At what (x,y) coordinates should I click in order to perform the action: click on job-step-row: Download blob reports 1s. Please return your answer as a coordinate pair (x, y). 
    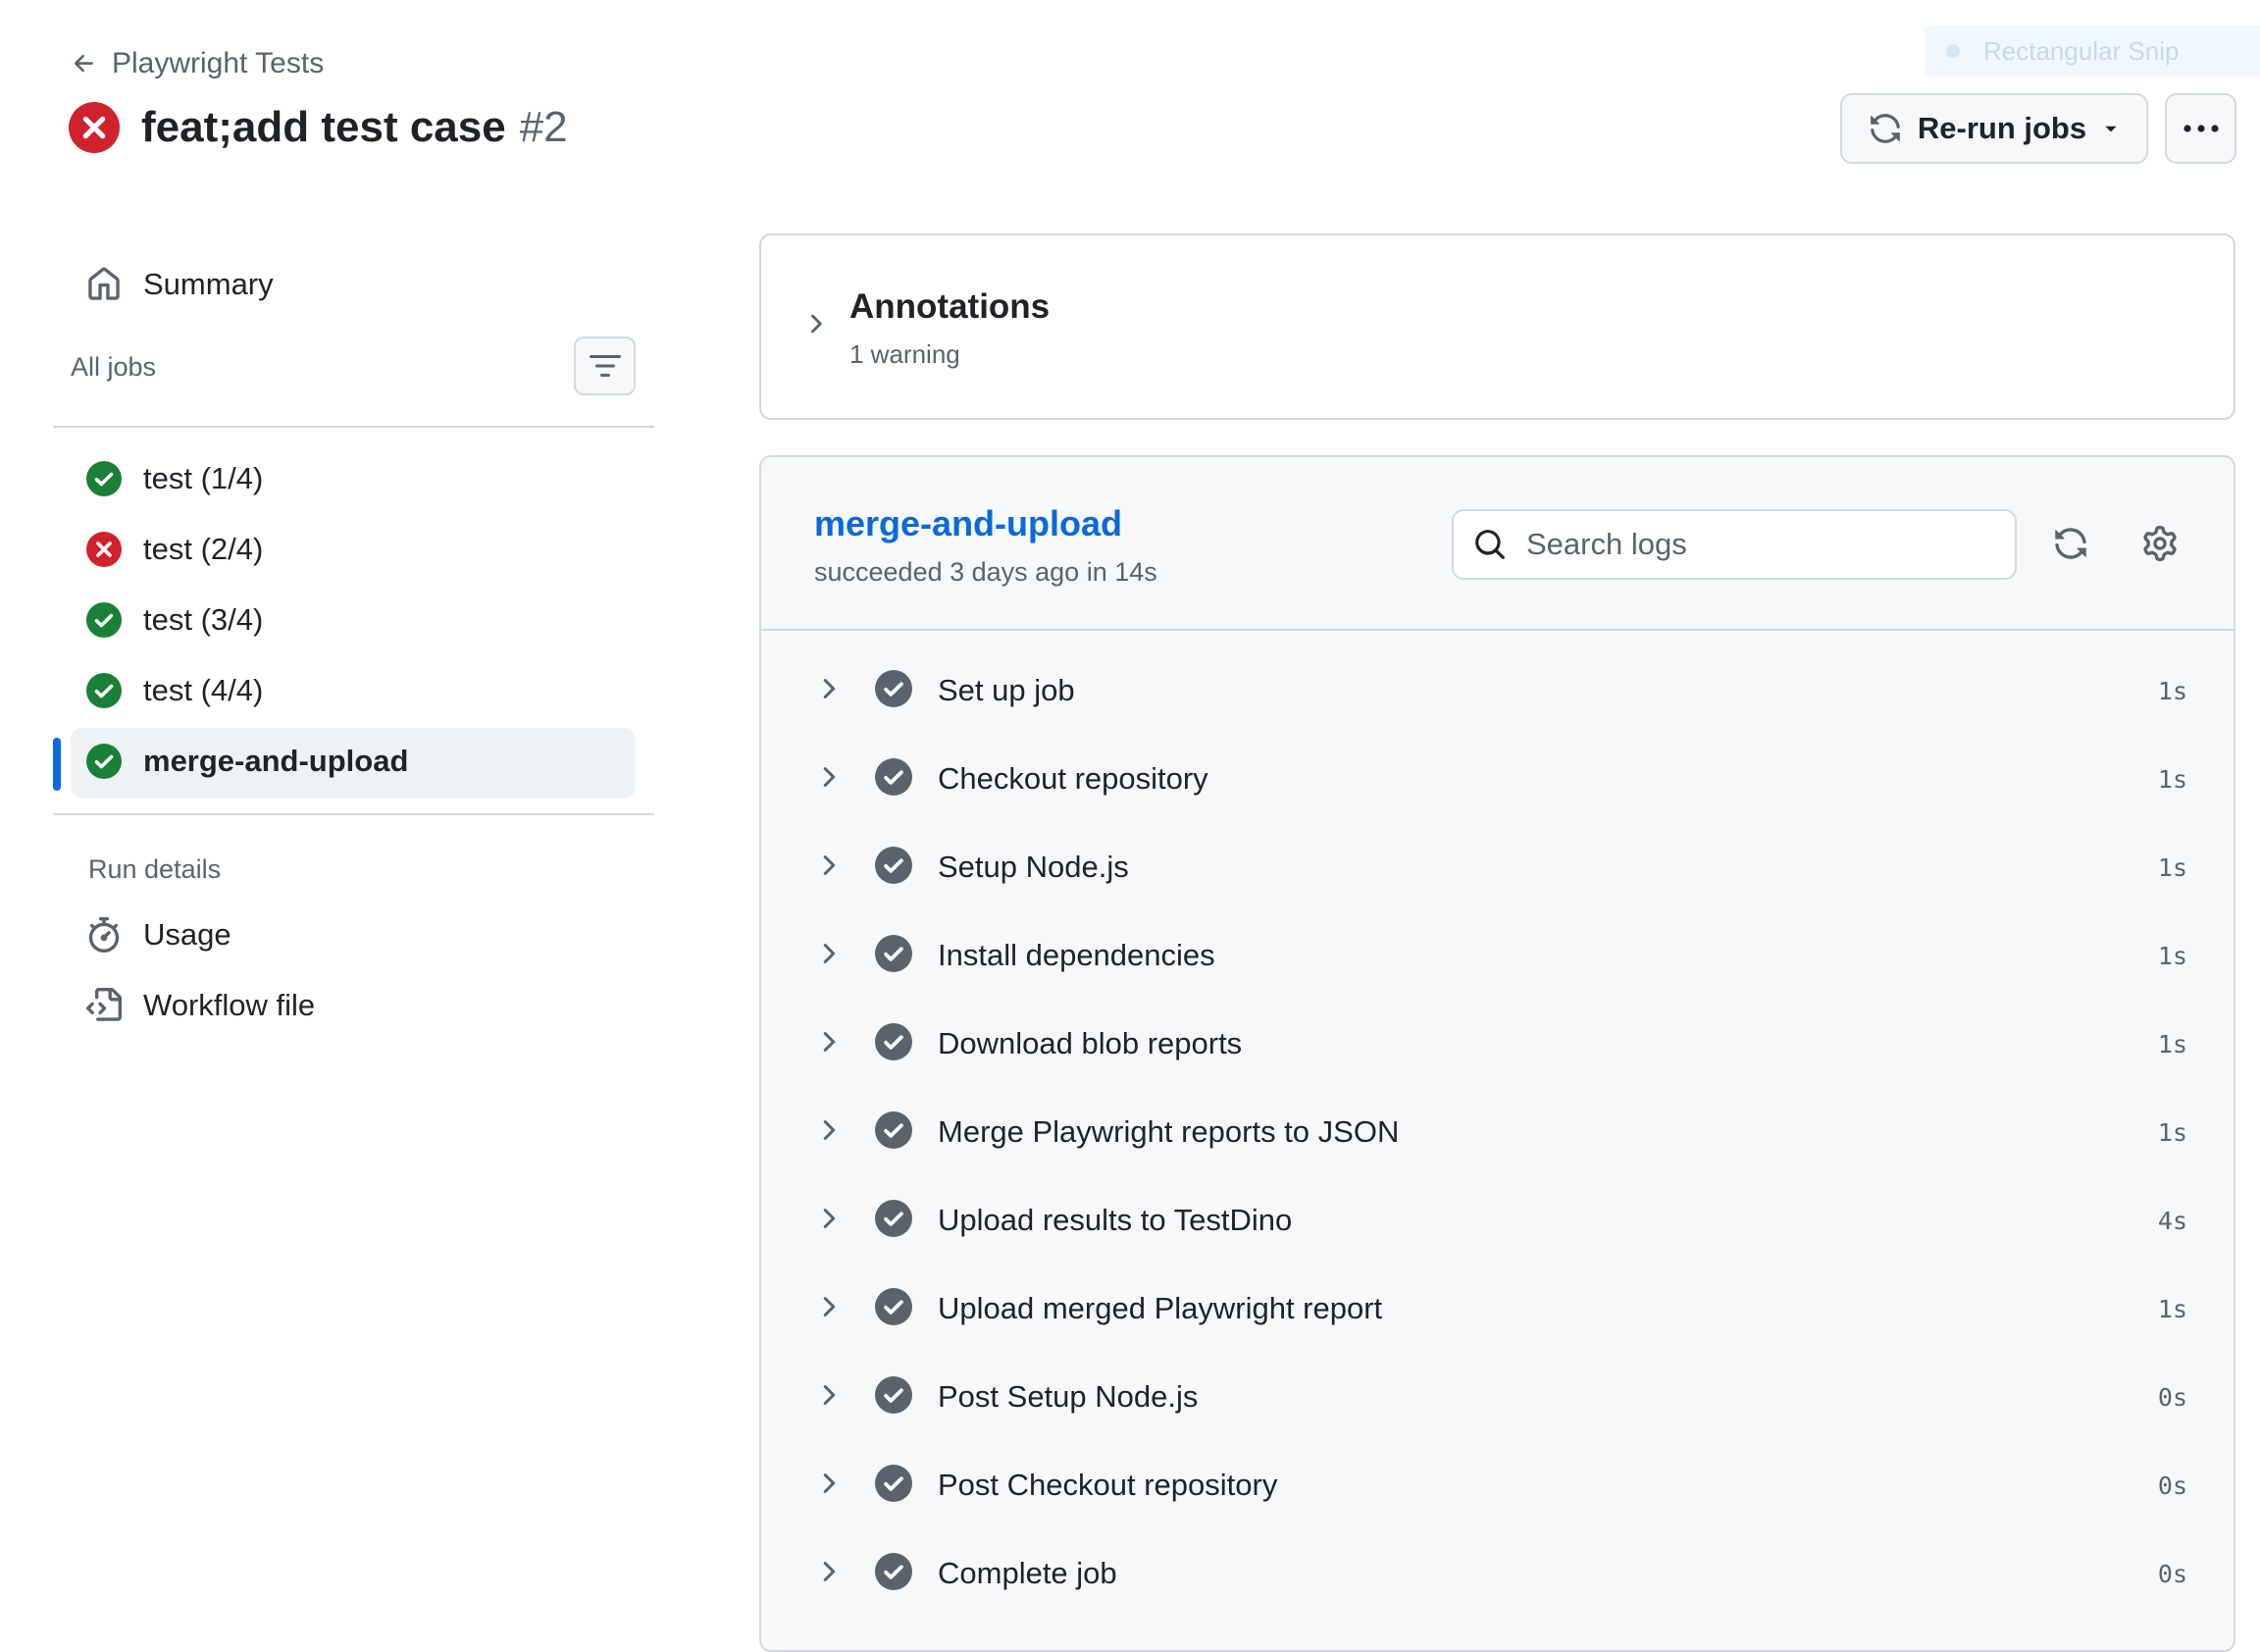
    Looking at the image, I should click on (1500, 1043).